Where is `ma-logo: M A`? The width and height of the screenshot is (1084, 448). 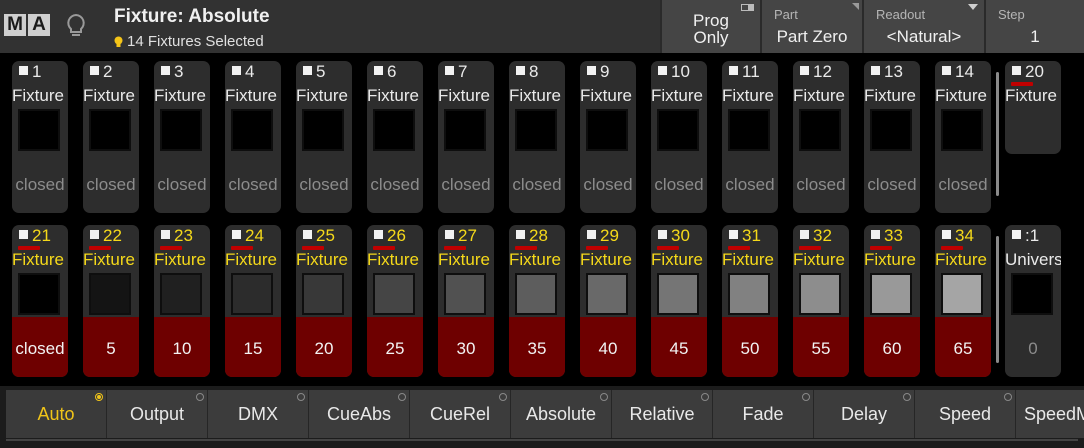 ma-logo: M A is located at coordinates (27, 25).